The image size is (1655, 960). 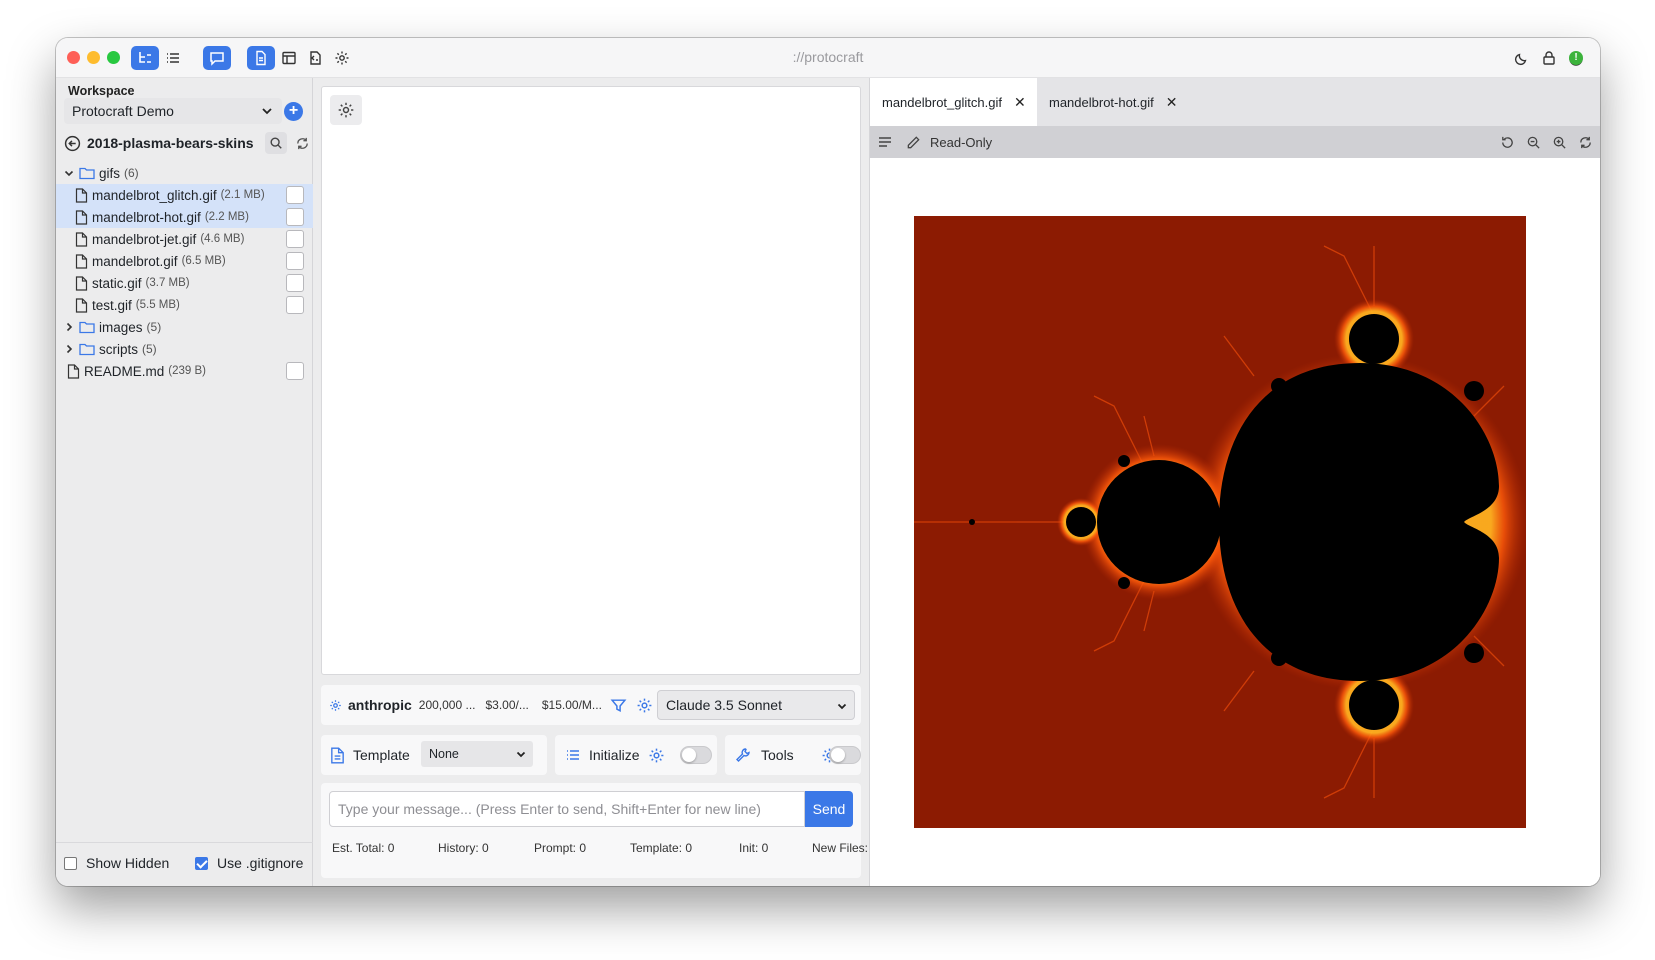 I want to click on file-size: (6.5 MB), so click(x=203, y=261).